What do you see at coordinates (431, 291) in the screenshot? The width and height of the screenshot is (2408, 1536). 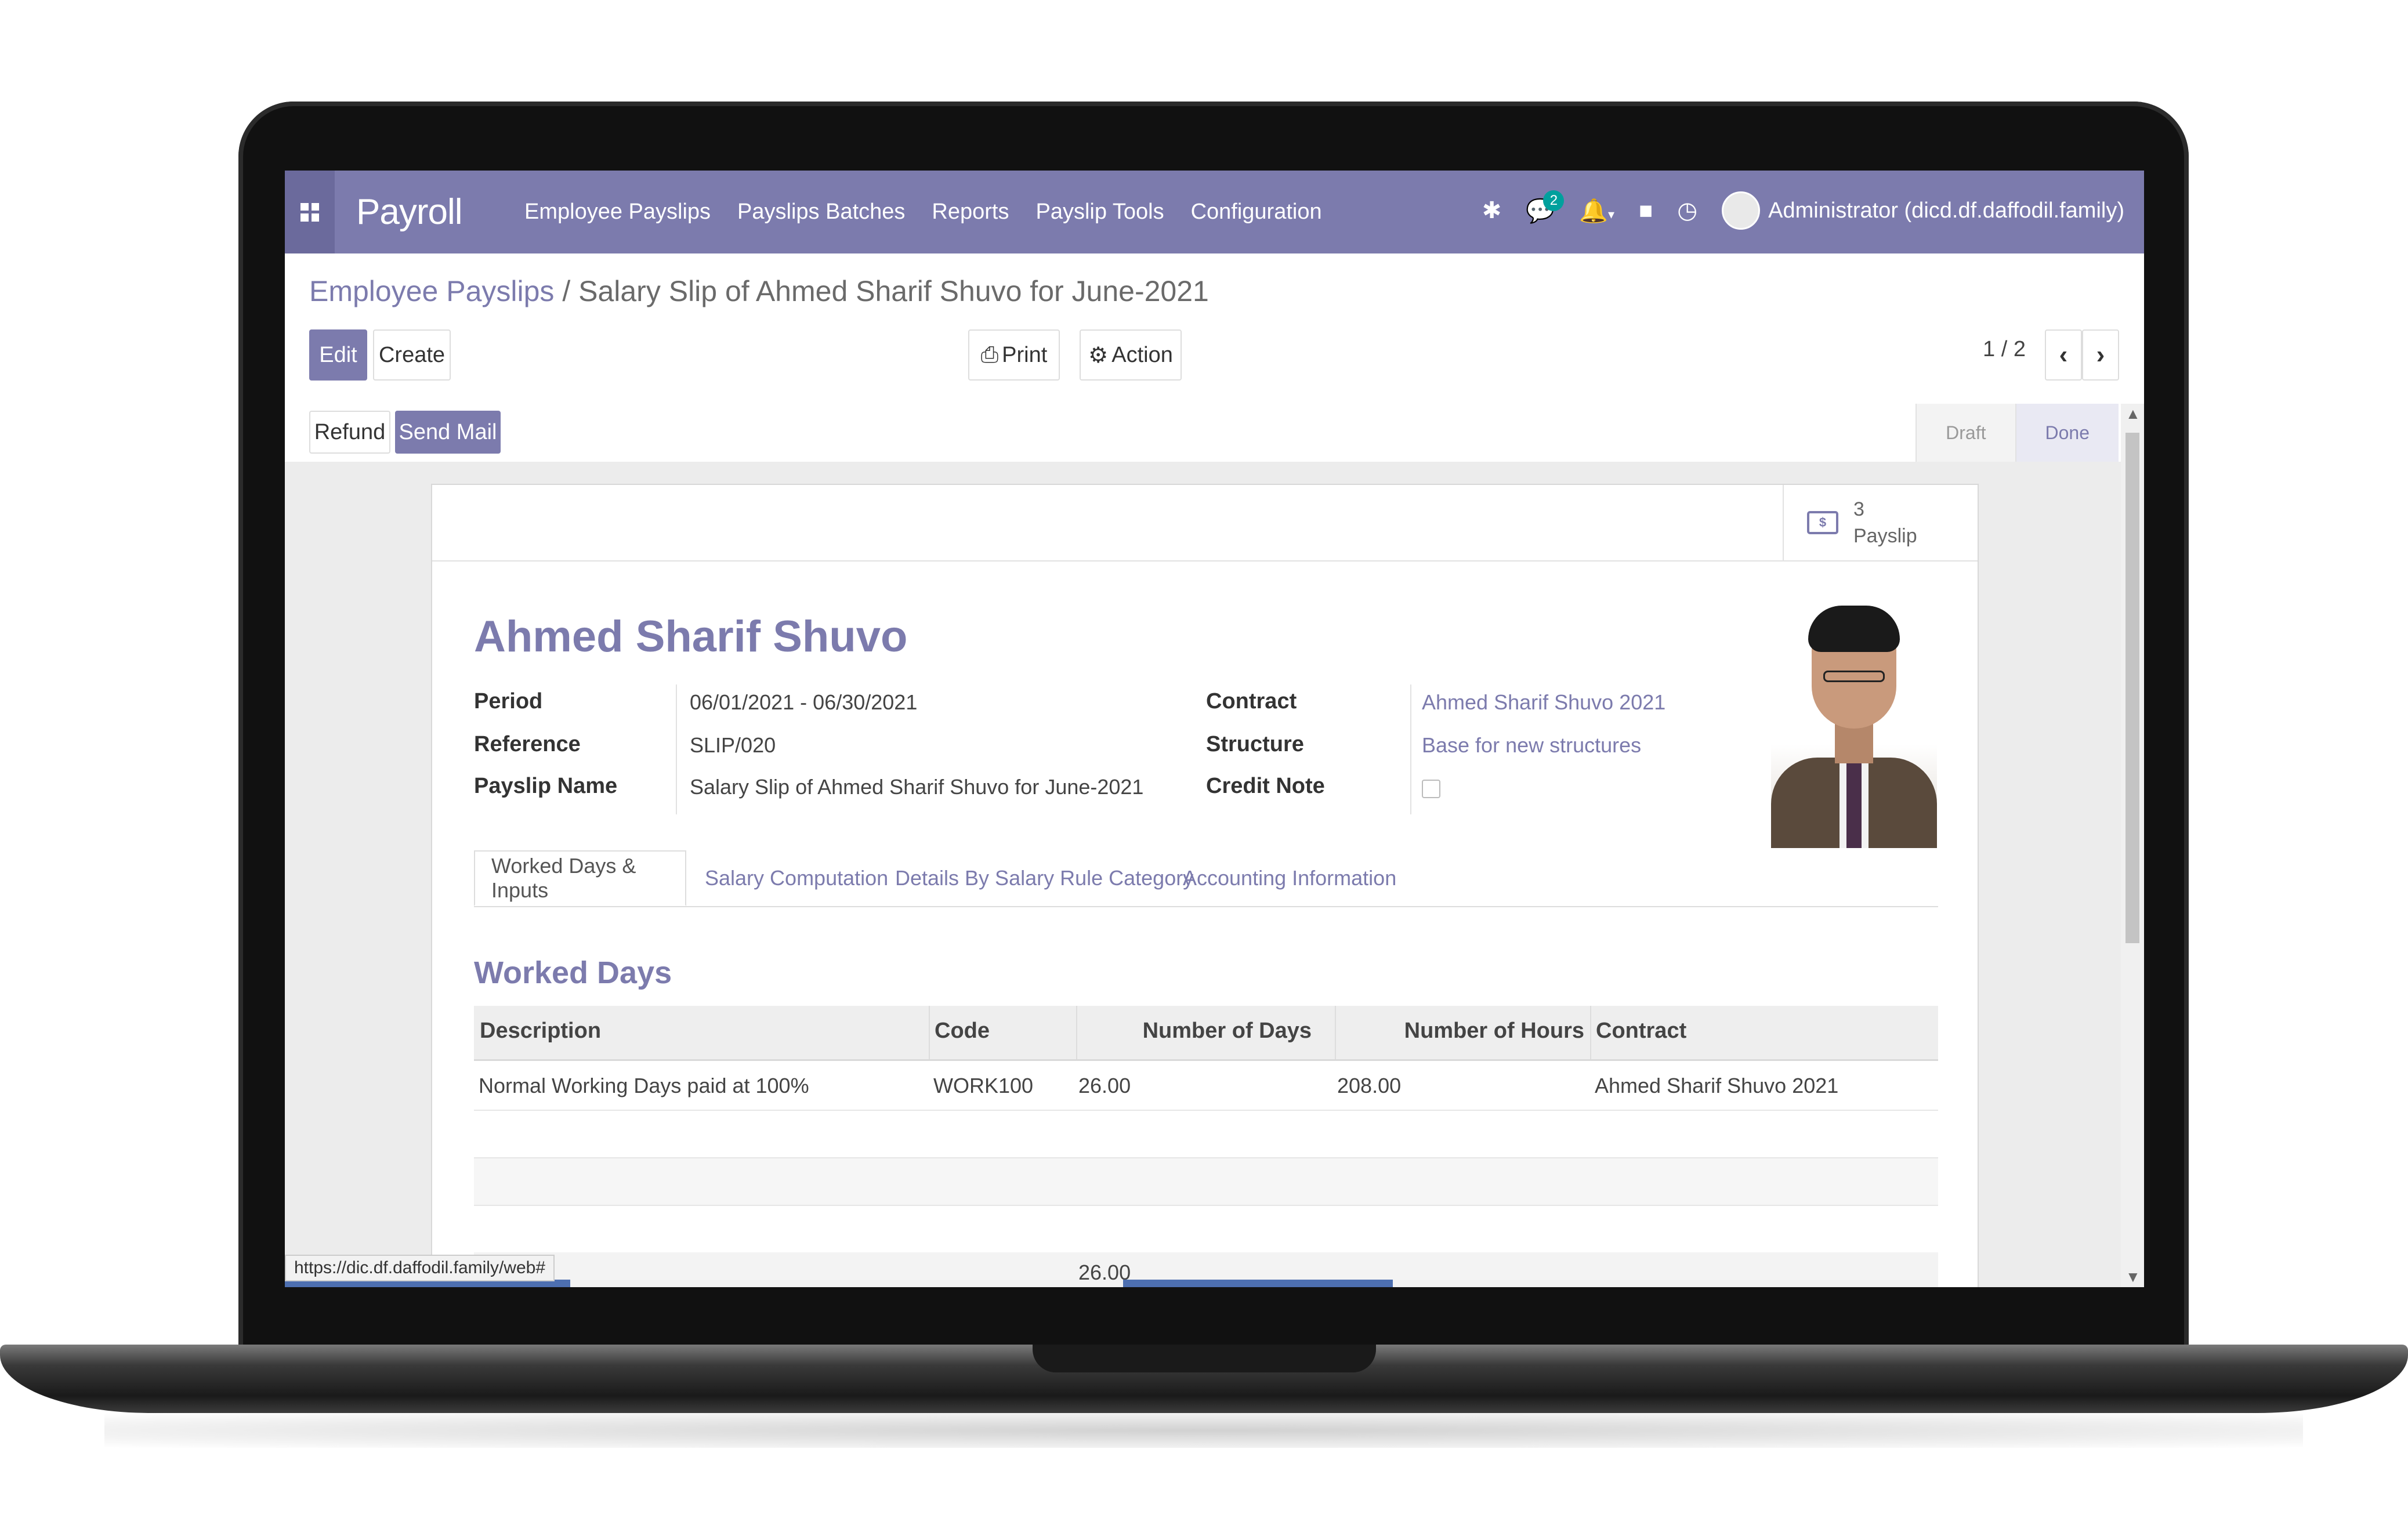 I see `breadcrumb-parent: Employee Payslips` at bounding box center [431, 291].